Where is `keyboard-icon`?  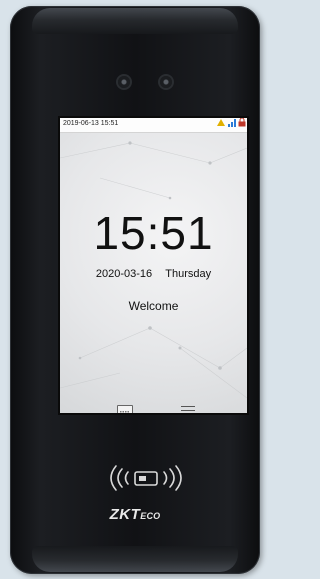 keyboard-icon is located at coordinates (125, 409).